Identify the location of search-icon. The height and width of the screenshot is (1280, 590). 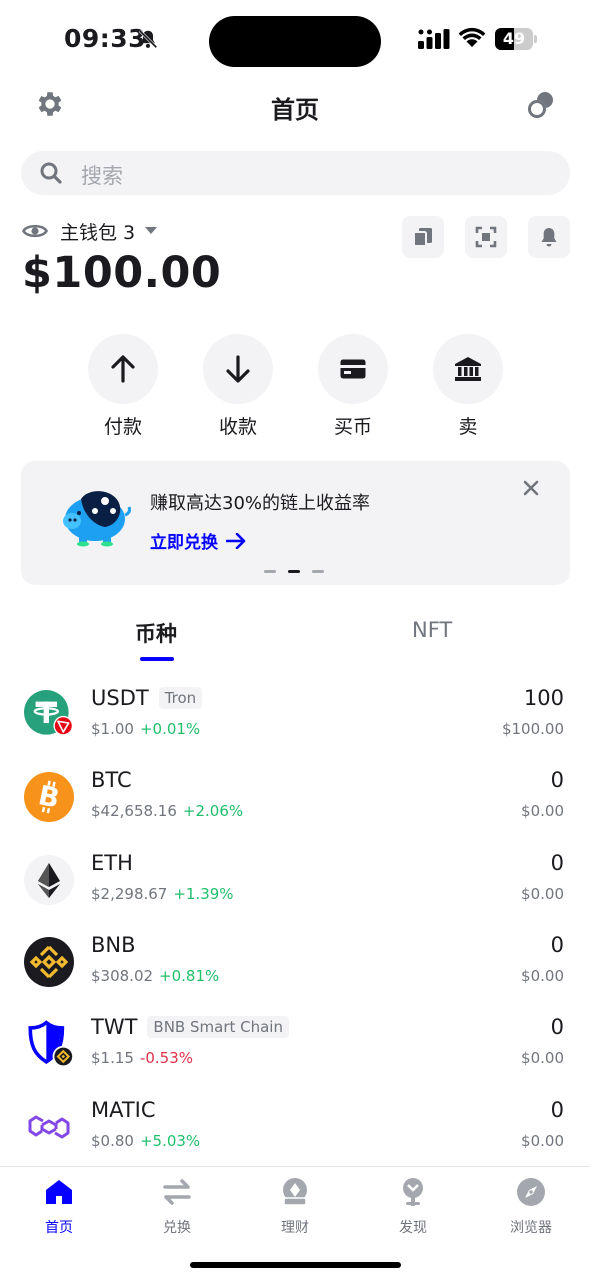
(51, 173).